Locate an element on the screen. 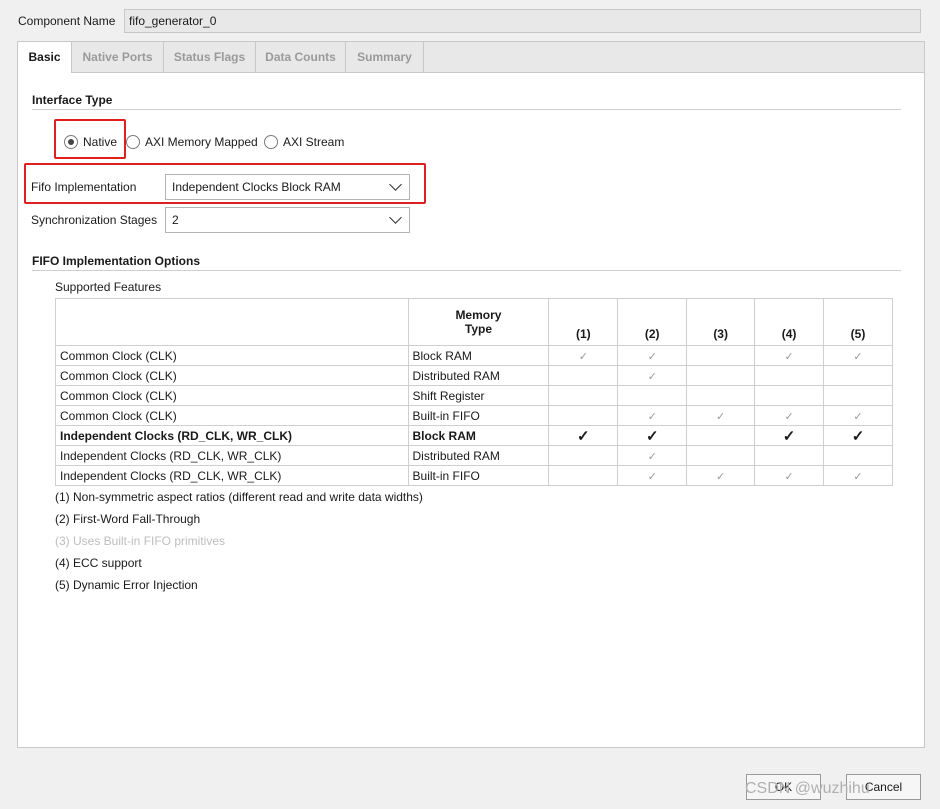 The width and height of the screenshot is (940, 809). fifo-options-title: FIFO Implementation Options is located at coordinates (116, 261).